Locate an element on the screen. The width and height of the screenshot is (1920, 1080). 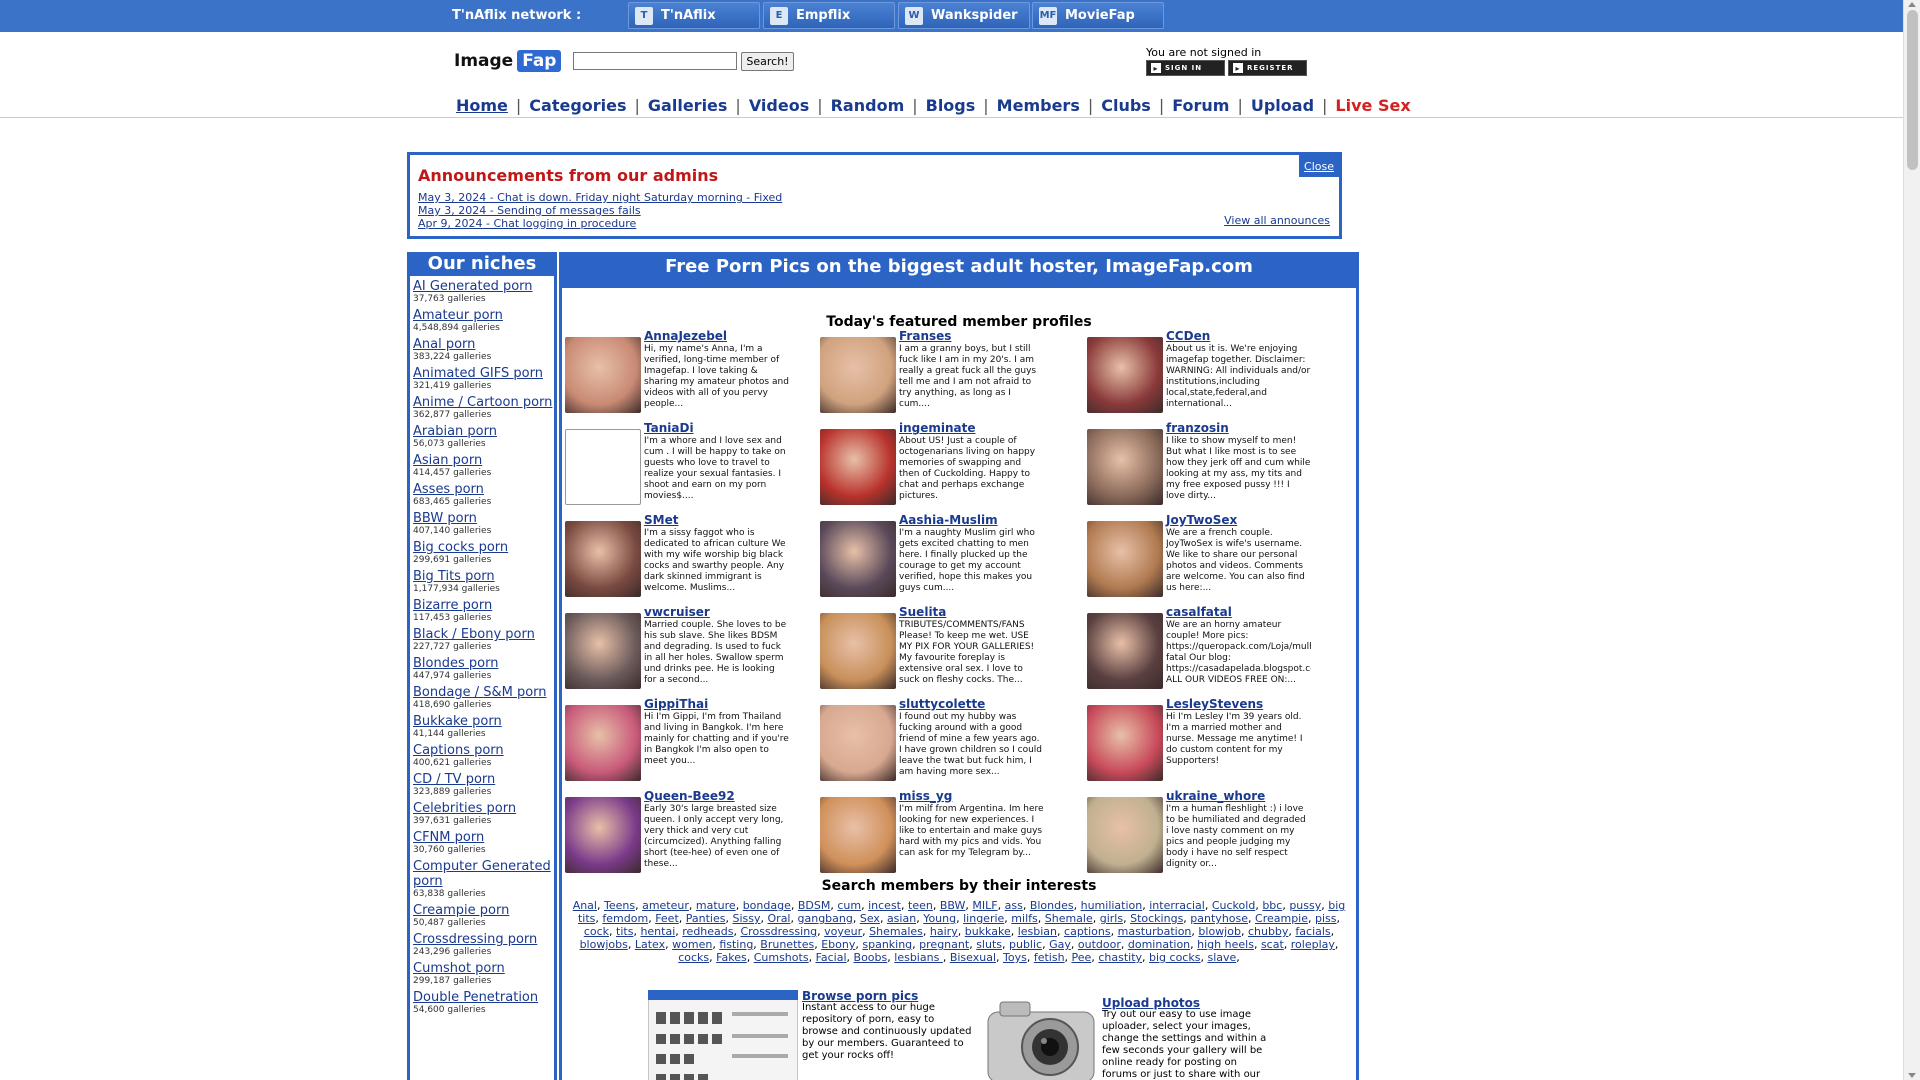
niche-link: Crossdressing porn is located at coordinates (483, 939).